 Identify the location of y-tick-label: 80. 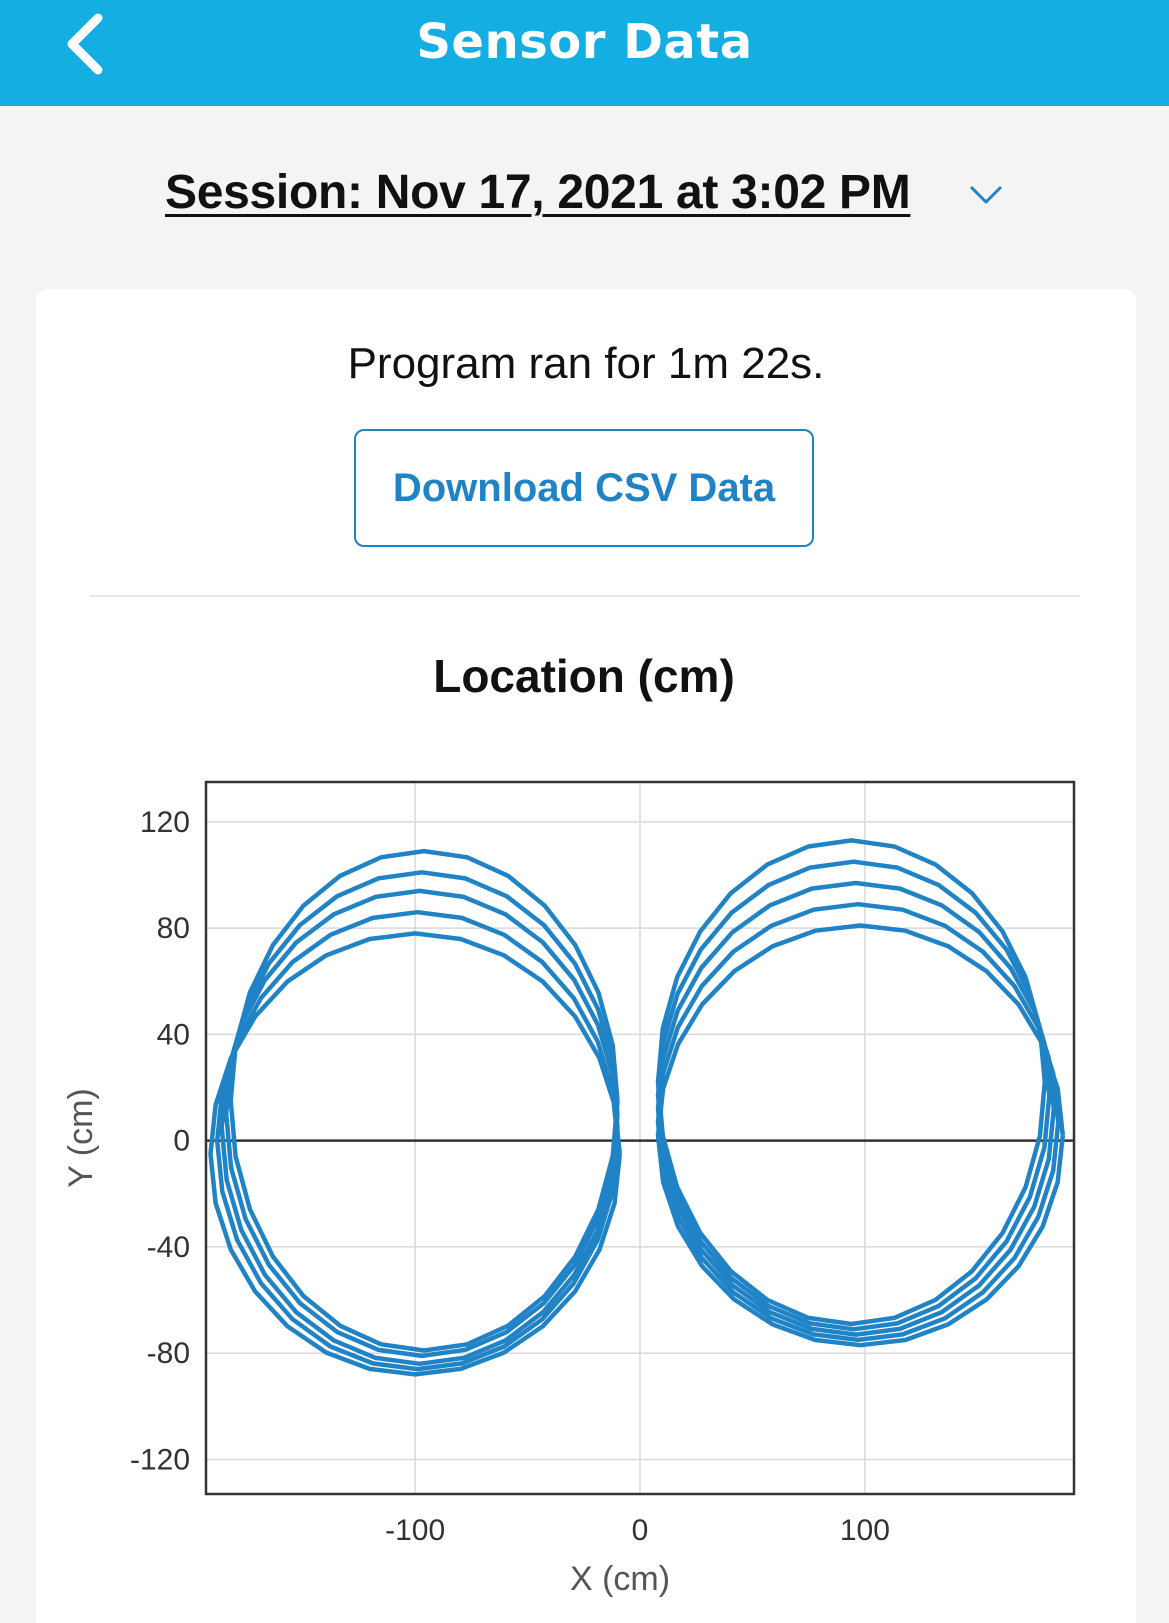
(173, 928).